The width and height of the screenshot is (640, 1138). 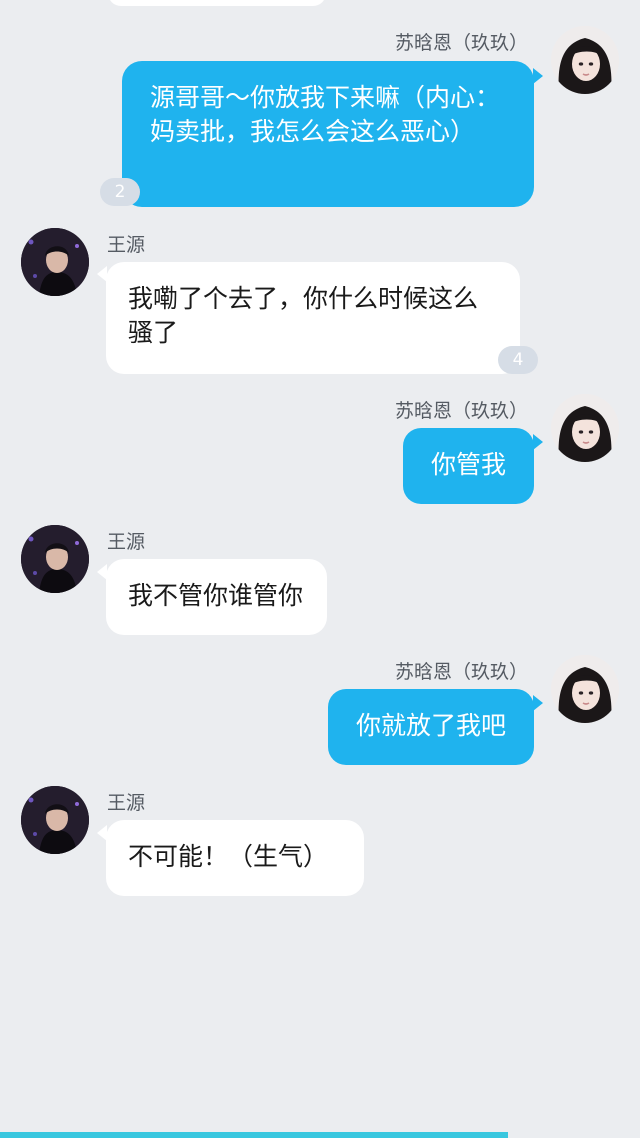 I want to click on bottom-progress-bar, so click(x=254, y=1135).